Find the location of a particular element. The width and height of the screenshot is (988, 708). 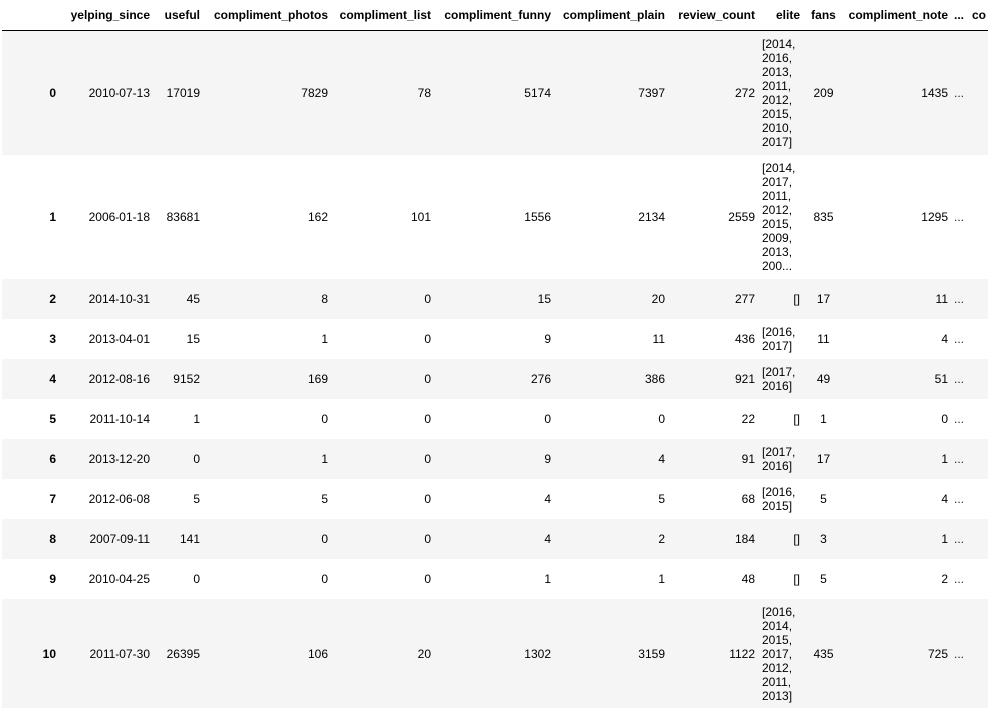

cell-compliment-note: 725 is located at coordinates (937, 654).